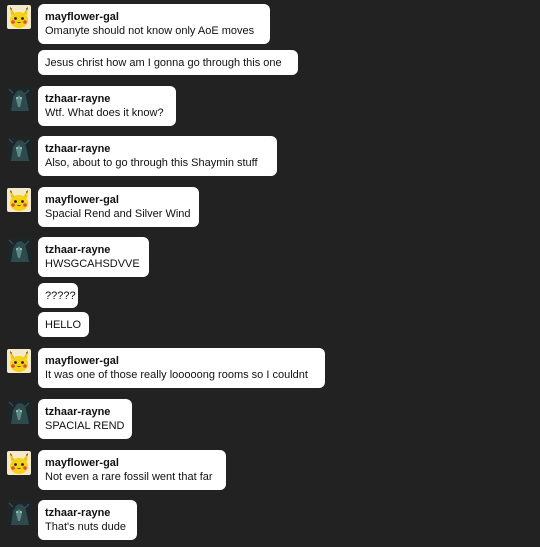 The height and width of the screenshot is (547, 540). What do you see at coordinates (104, 113) in the screenshot?
I see `message-text: Wtf. What does it know?` at bounding box center [104, 113].